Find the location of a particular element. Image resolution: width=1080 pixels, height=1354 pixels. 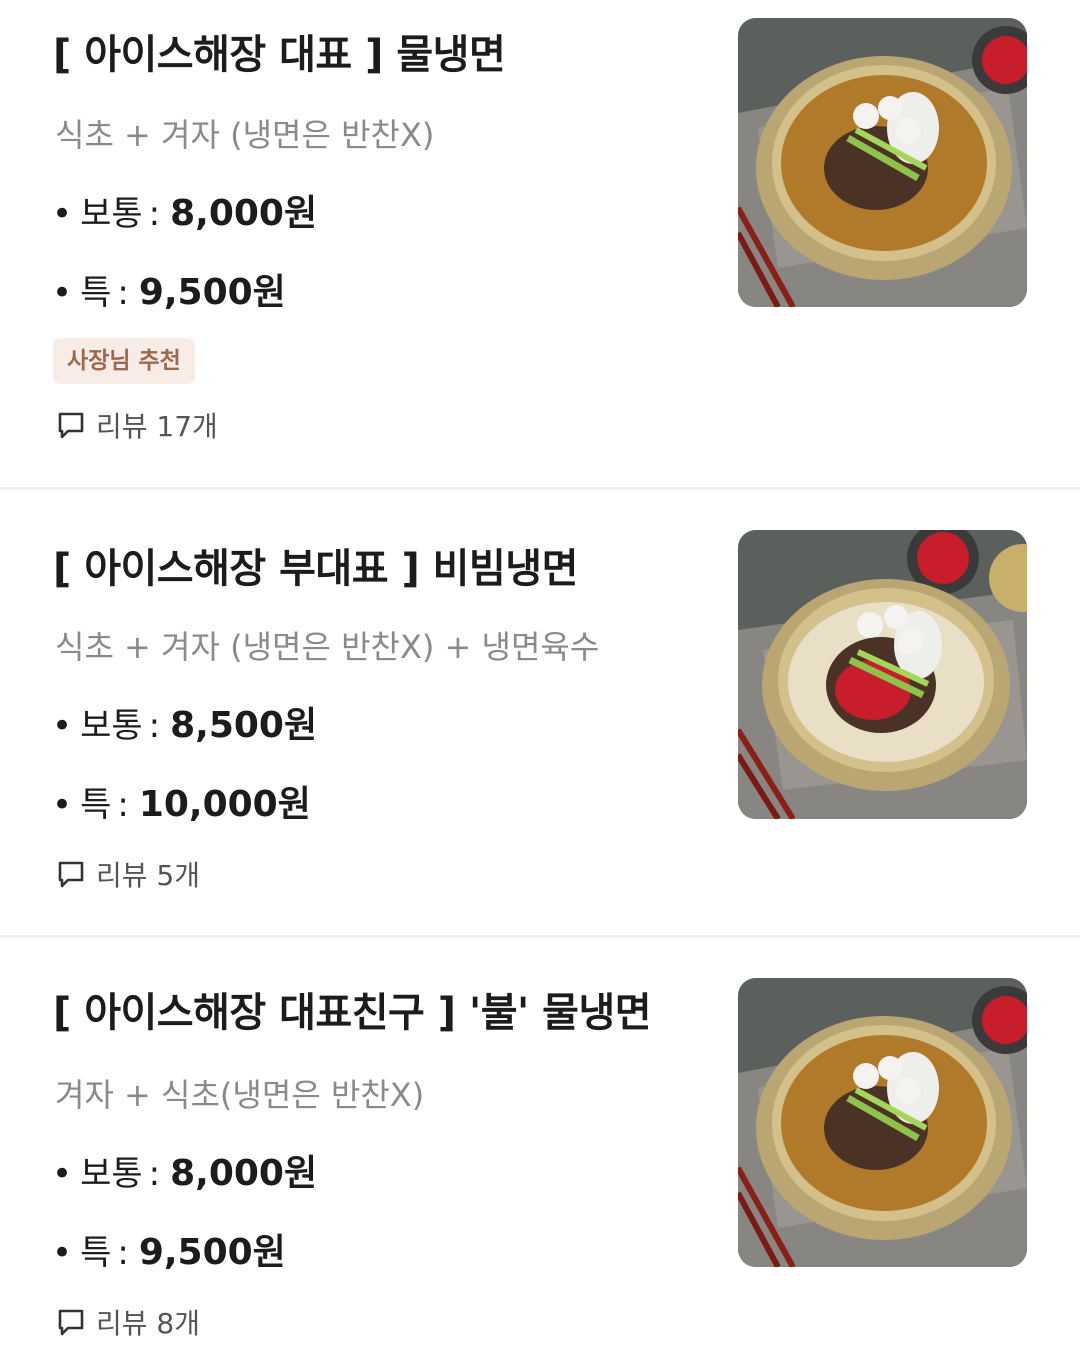

review-count: 리뷰 5개 is located at coordinates (128, 874).